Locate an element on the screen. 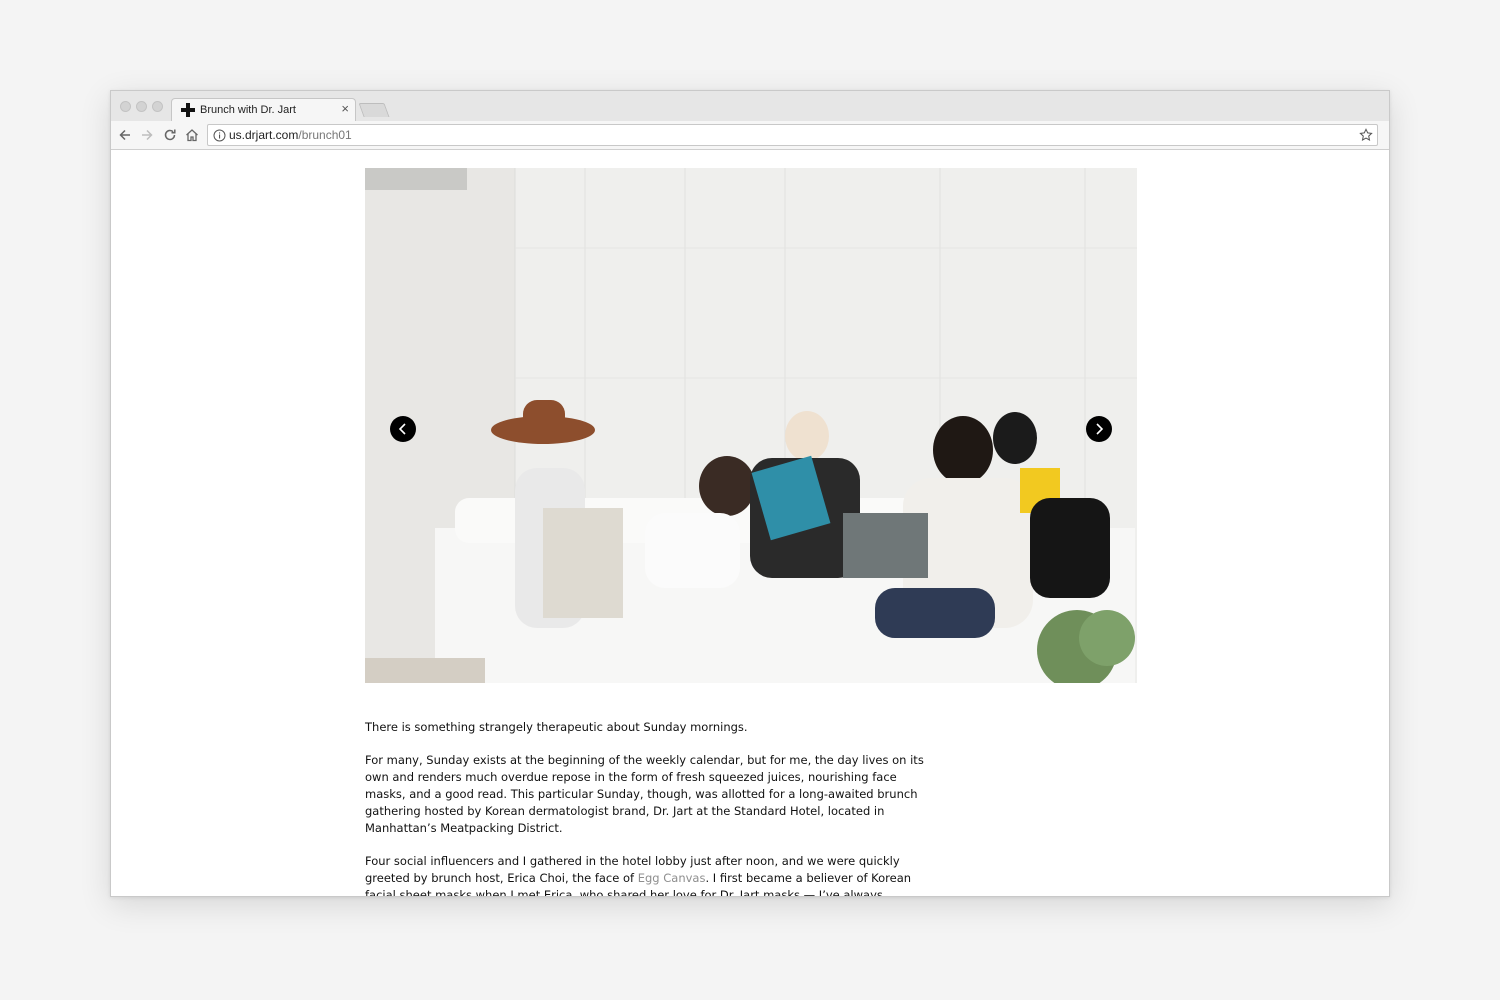 This screenshot has height=1000, width=1500. carousel-next-button is located at coordinates (1099, 429).